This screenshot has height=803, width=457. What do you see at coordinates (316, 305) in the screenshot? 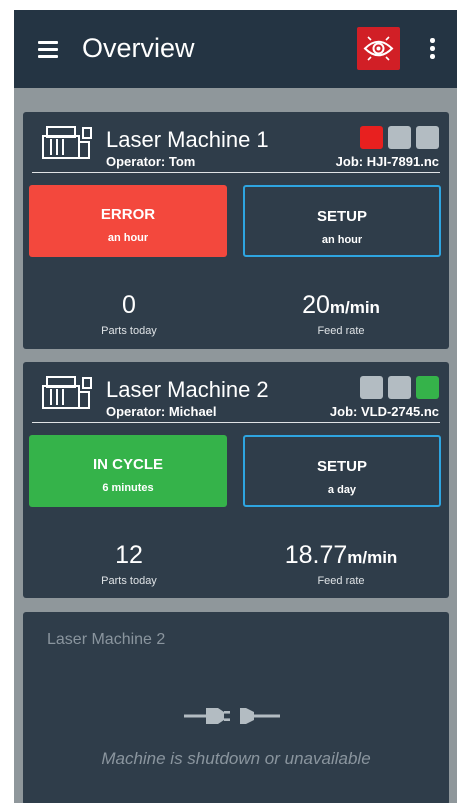
I see `feed-value: 20` at bounding box center [316, 305].